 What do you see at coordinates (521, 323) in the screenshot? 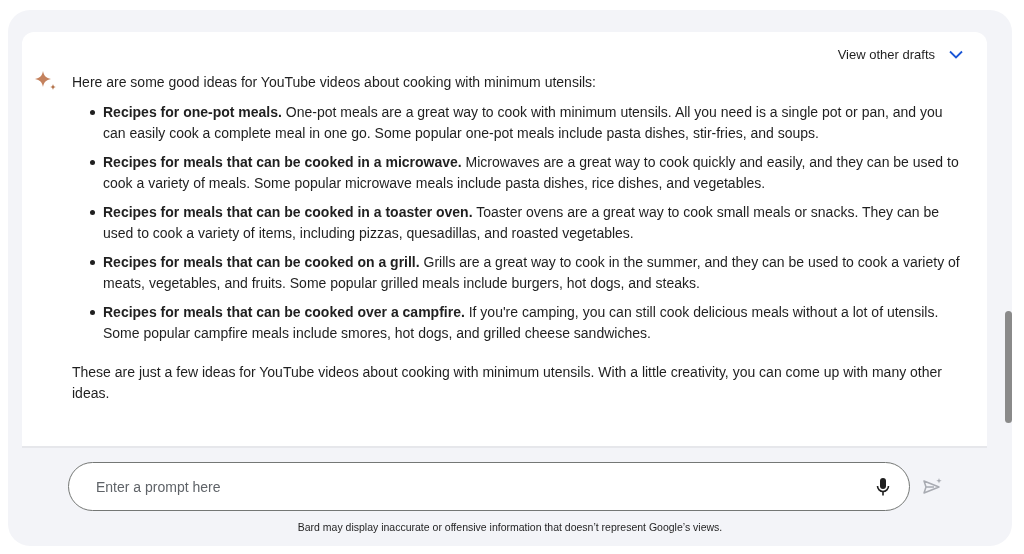
I see `list-item-text: Recipes for meals that can be cooked over a campfire. If you're camping, you can still cook delicious meals without a lot of utensils. Some popular campfire meals include smores, hot dogs, and grilled cheese sandwiches.` at bounding box center [521, 323].